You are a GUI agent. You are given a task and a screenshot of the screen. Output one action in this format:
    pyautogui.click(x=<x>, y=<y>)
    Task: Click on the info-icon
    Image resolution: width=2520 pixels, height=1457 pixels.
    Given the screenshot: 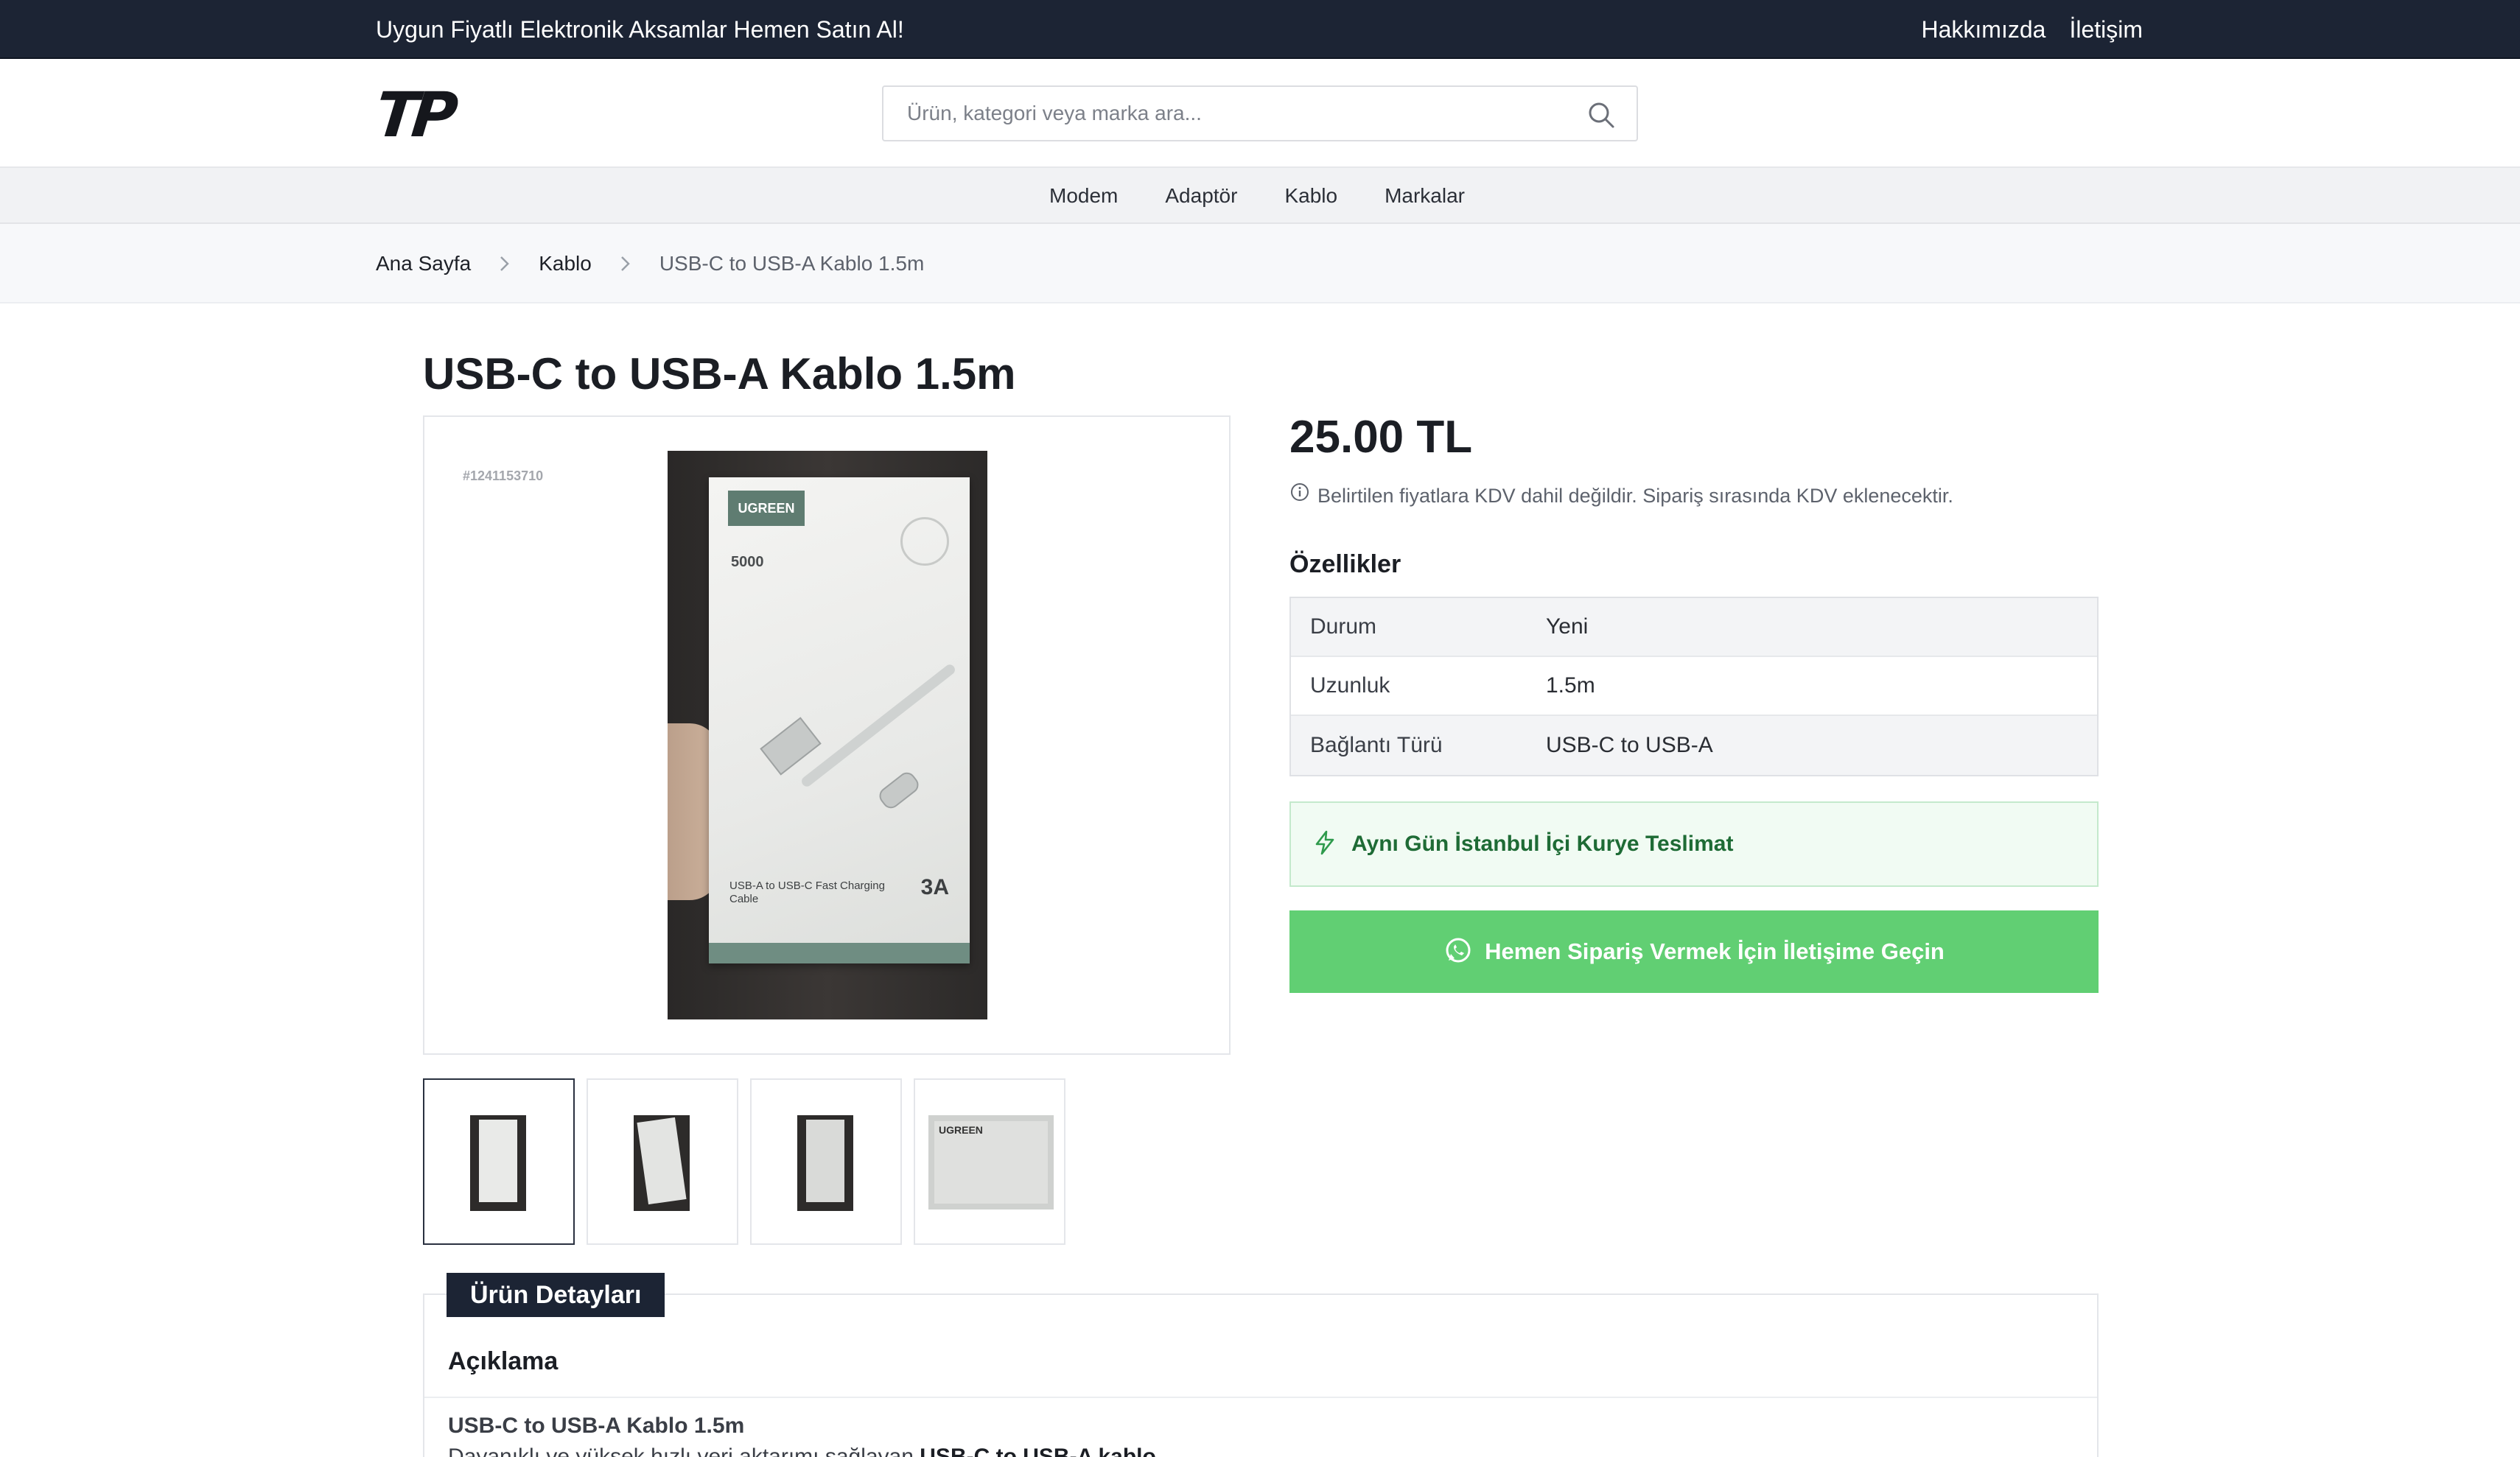 What is the action you would take?
    pyautogui.click(x=1299, y=495)
    